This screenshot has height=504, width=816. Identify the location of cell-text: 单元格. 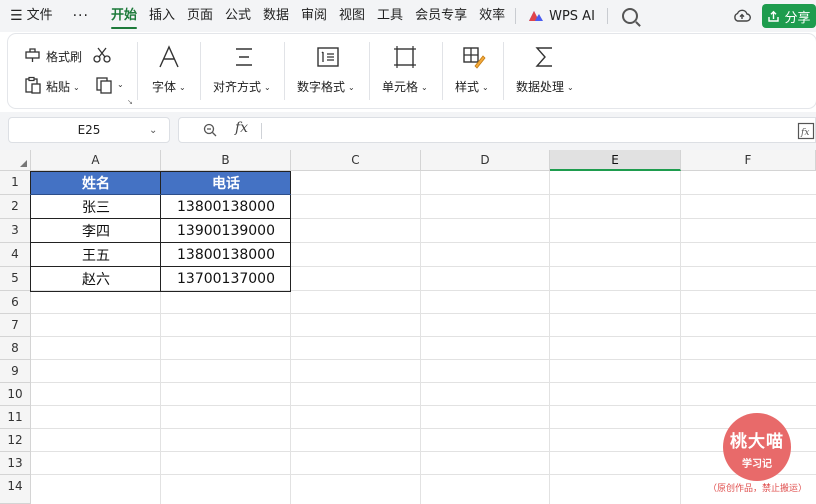
(400, 87).